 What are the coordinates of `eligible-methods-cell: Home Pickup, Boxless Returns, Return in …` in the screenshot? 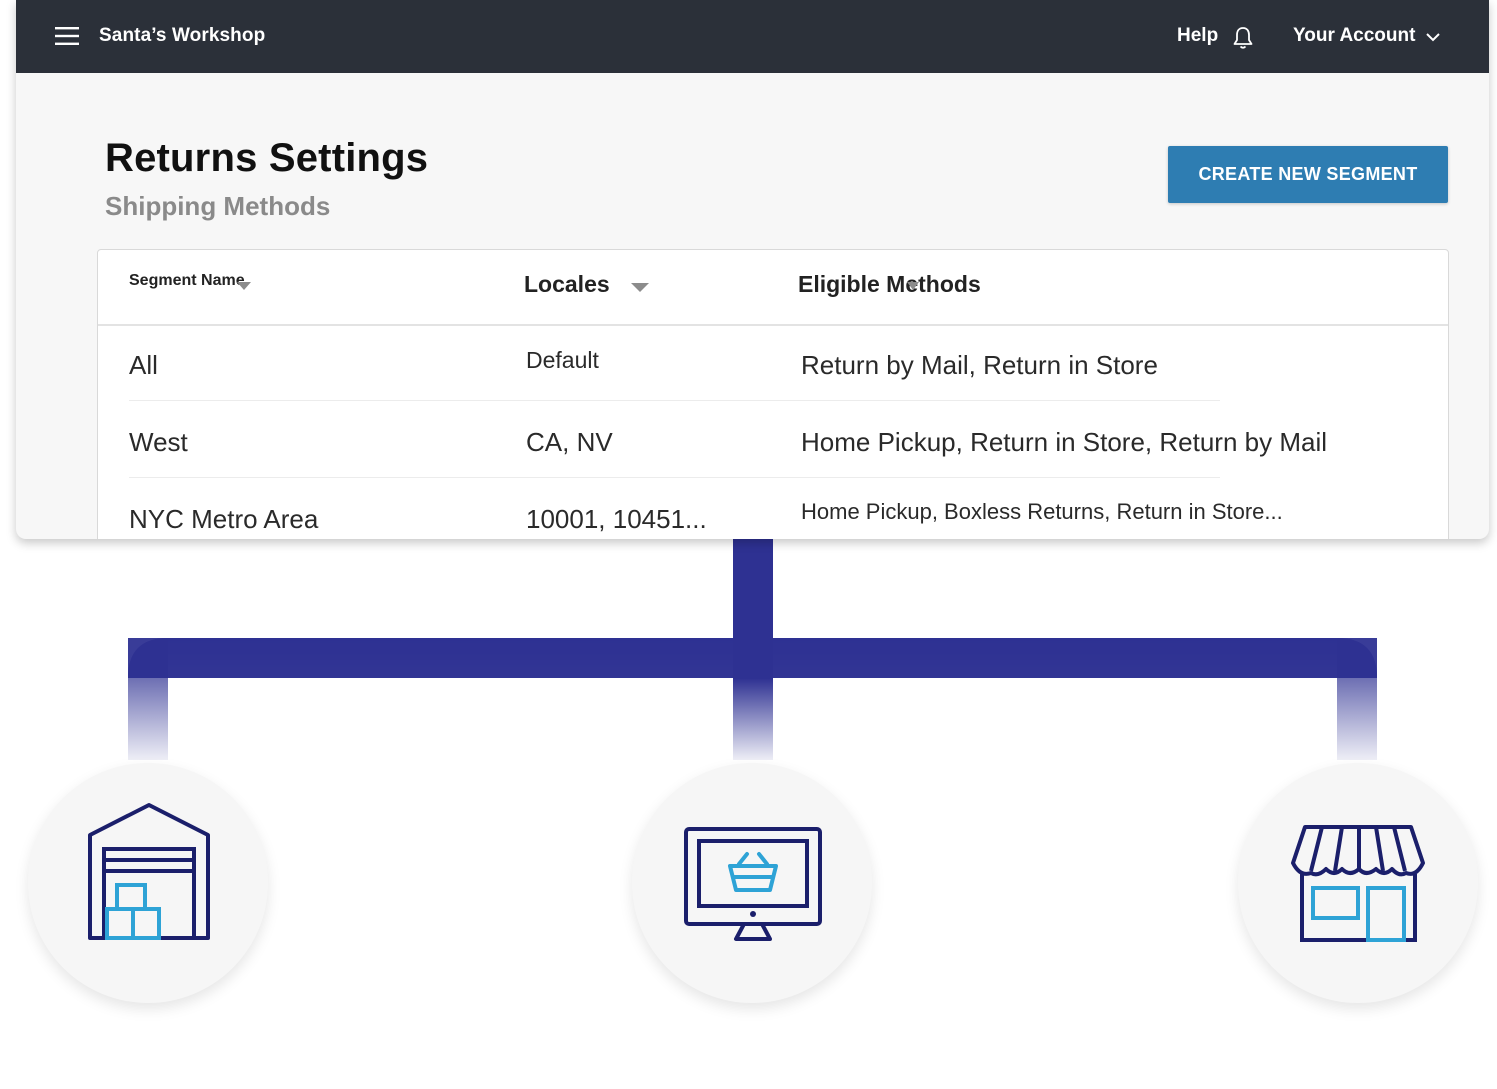 It's located at (1042, 511).